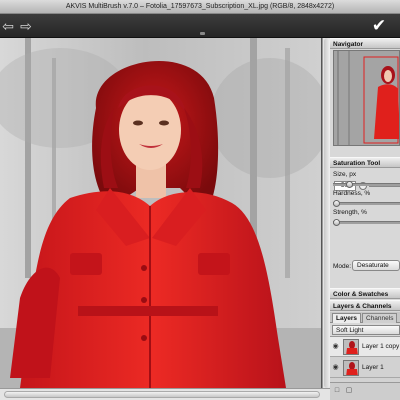 The image size is (400, 400). What do you see at coordinates (381, 346) in the screenshot?
I see `layer-name: Layer 1 copy` at bounding box center [381, 346].